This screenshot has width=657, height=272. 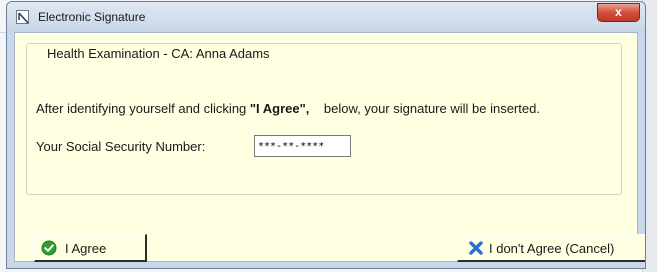 What do you see at coordinates (86, 248) in the screenshot?
I see `agree-label: I Agree` at bounding box center [86, 248].